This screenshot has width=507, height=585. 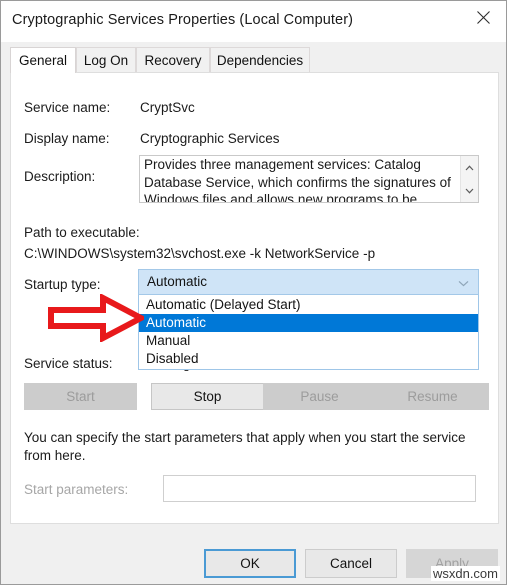 I want to click on dropdown-option-manual: Manual, so click(x=308, y=341).